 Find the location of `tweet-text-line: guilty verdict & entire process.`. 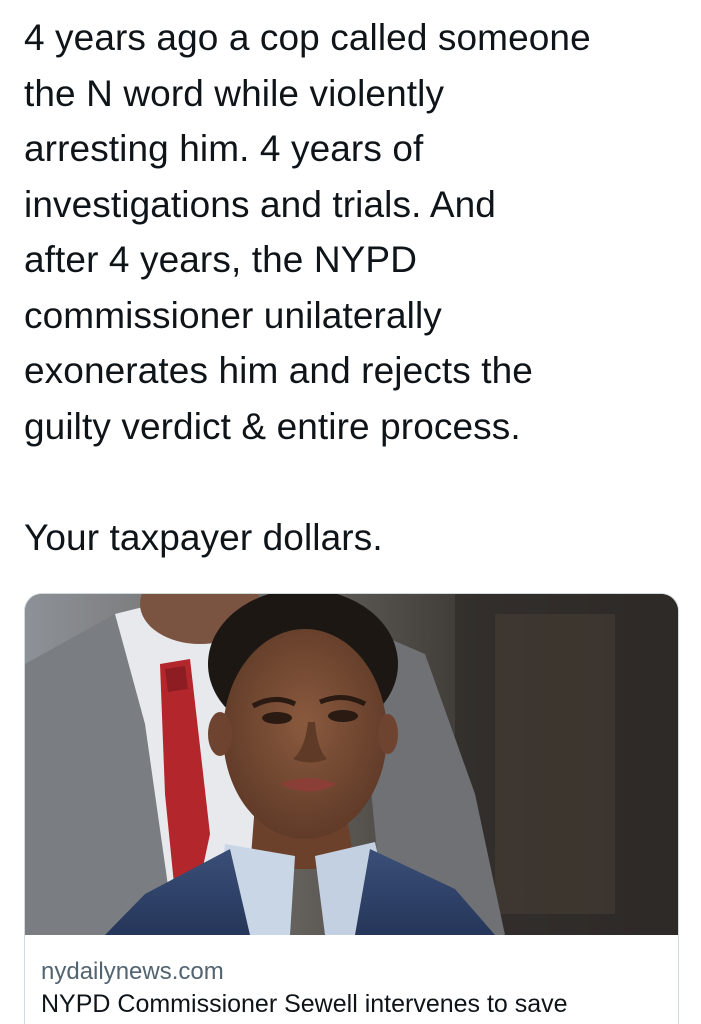

tweet-text-line: guilty verdict & entire process. is located at coordinates (272, 426).